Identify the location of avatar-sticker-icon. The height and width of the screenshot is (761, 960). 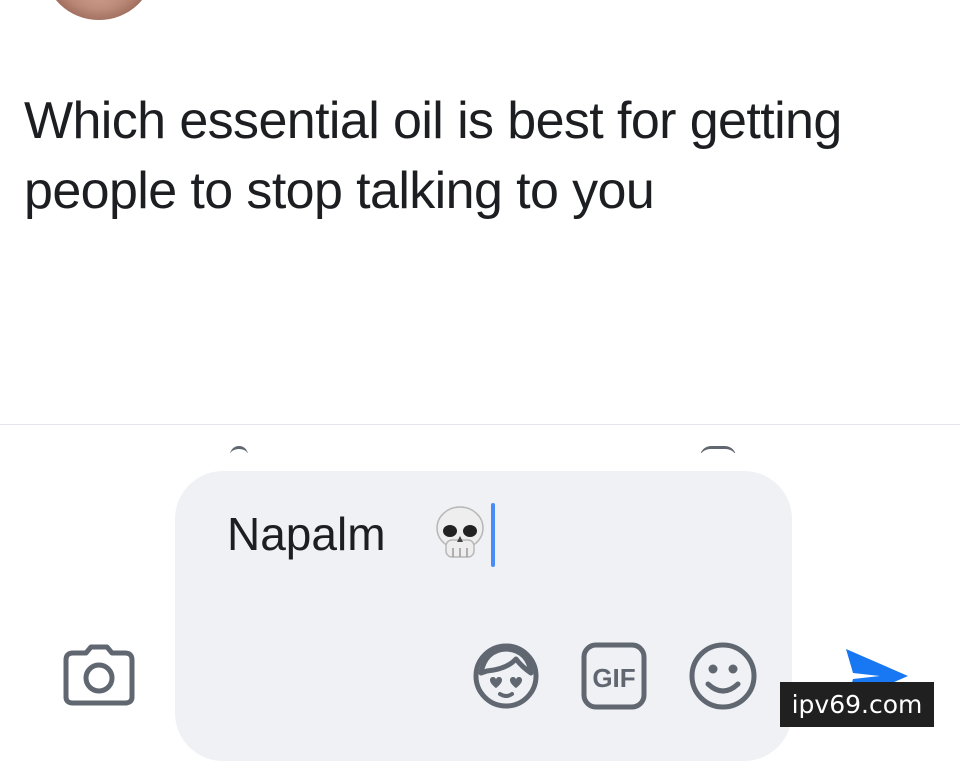
(506, 676).